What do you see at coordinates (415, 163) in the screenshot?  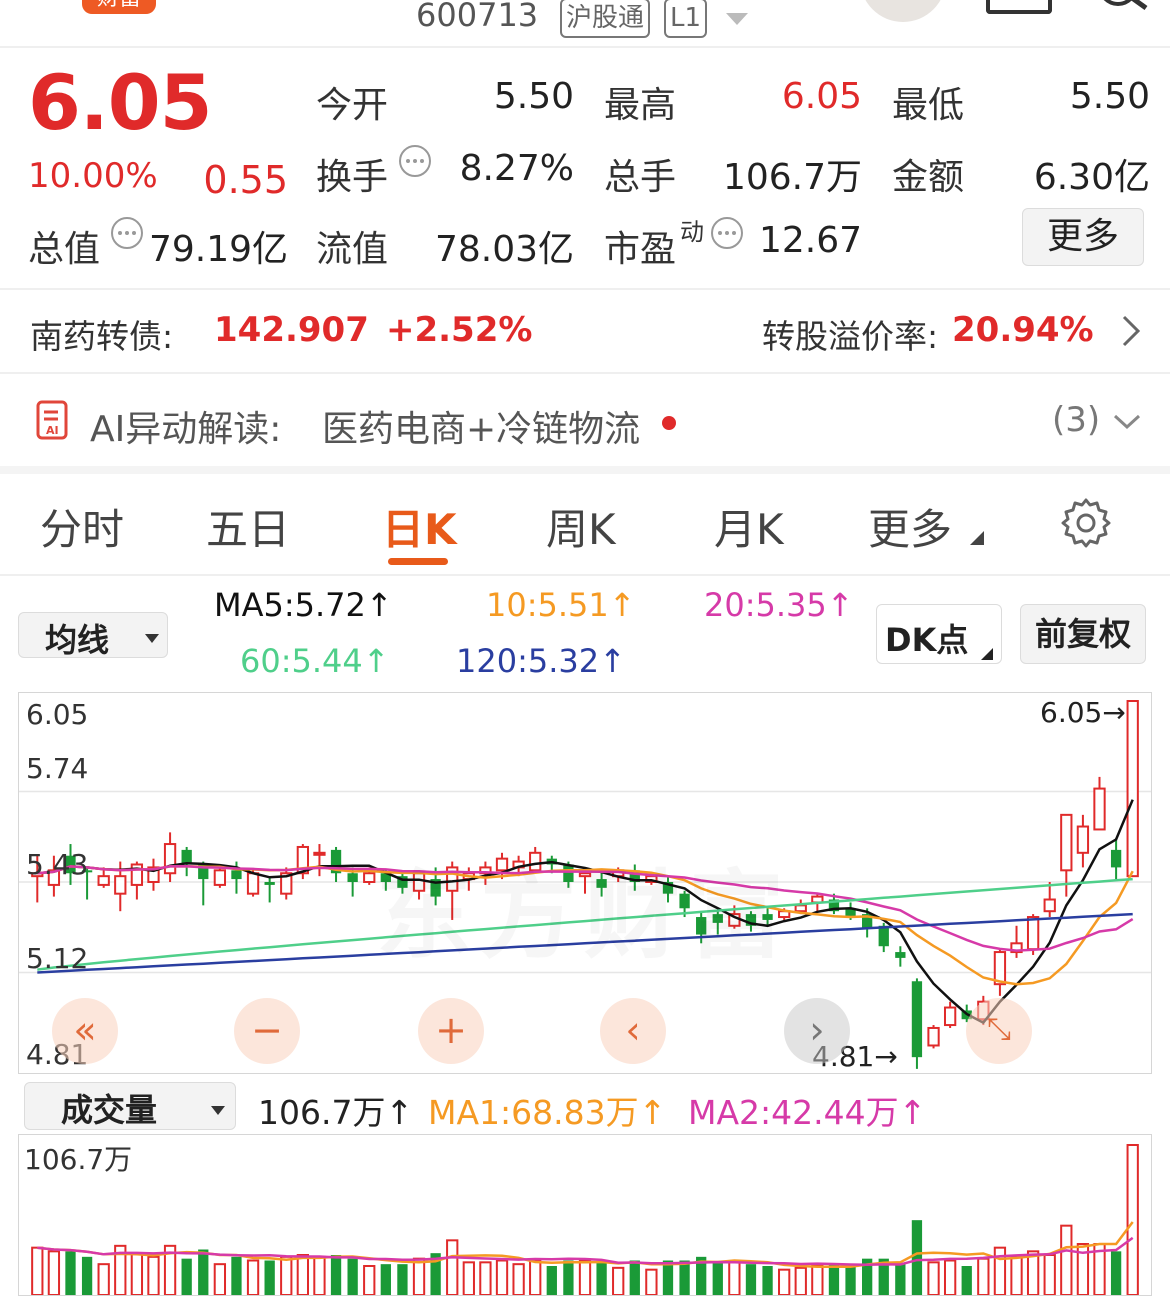 I see `turnover-info-icon` at bounding box center [415, 163].